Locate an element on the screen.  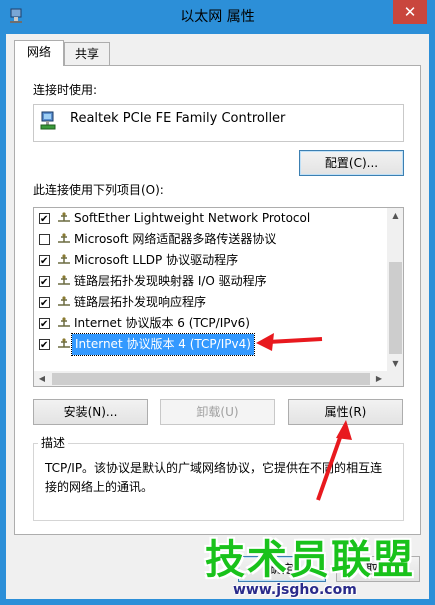
item-label: SoftEther Lightweight Network Protocol is located at coordinates (192, 218).